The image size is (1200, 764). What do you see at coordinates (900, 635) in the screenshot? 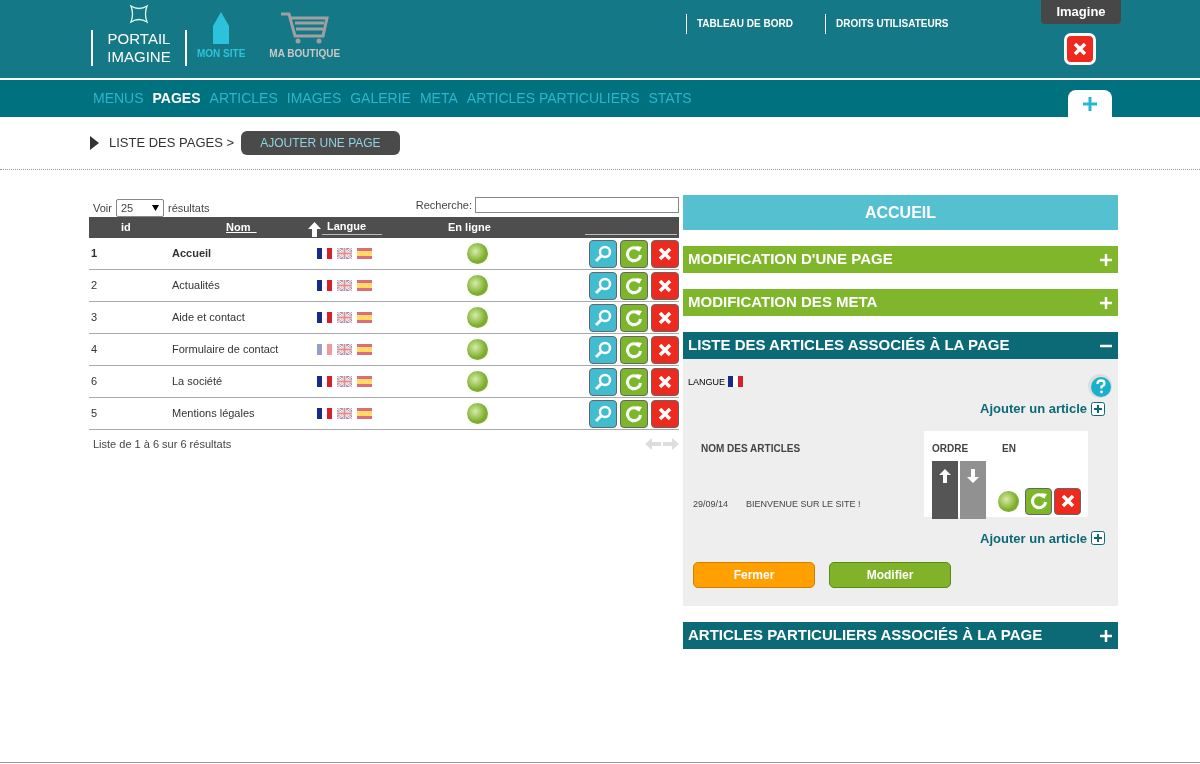
I see `section-header: ARTICLES PARTICULIERS ASSOCIÉS À LA PAGE` at bounding box center [900, 635].